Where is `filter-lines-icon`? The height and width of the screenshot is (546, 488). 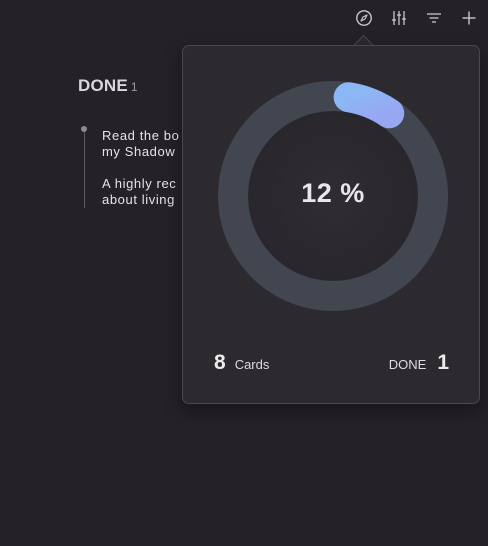 filter-lines-icon is located at coordinates (434, 18).